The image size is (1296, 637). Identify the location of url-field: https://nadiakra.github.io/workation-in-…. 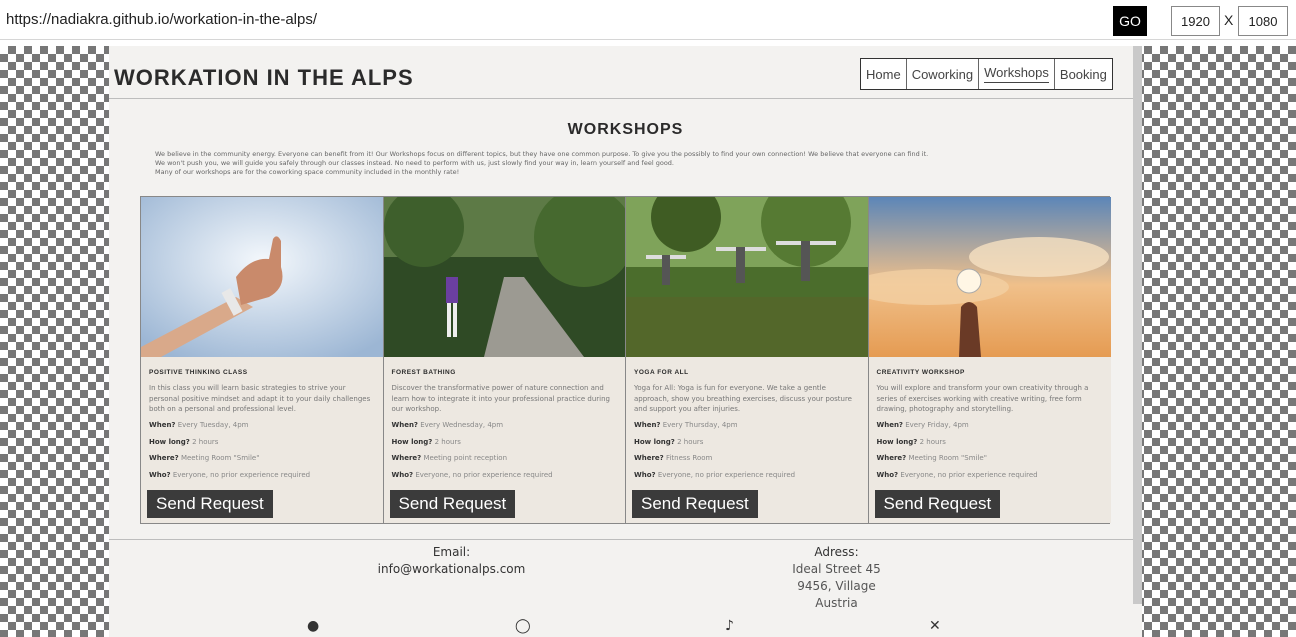
(161, 19).